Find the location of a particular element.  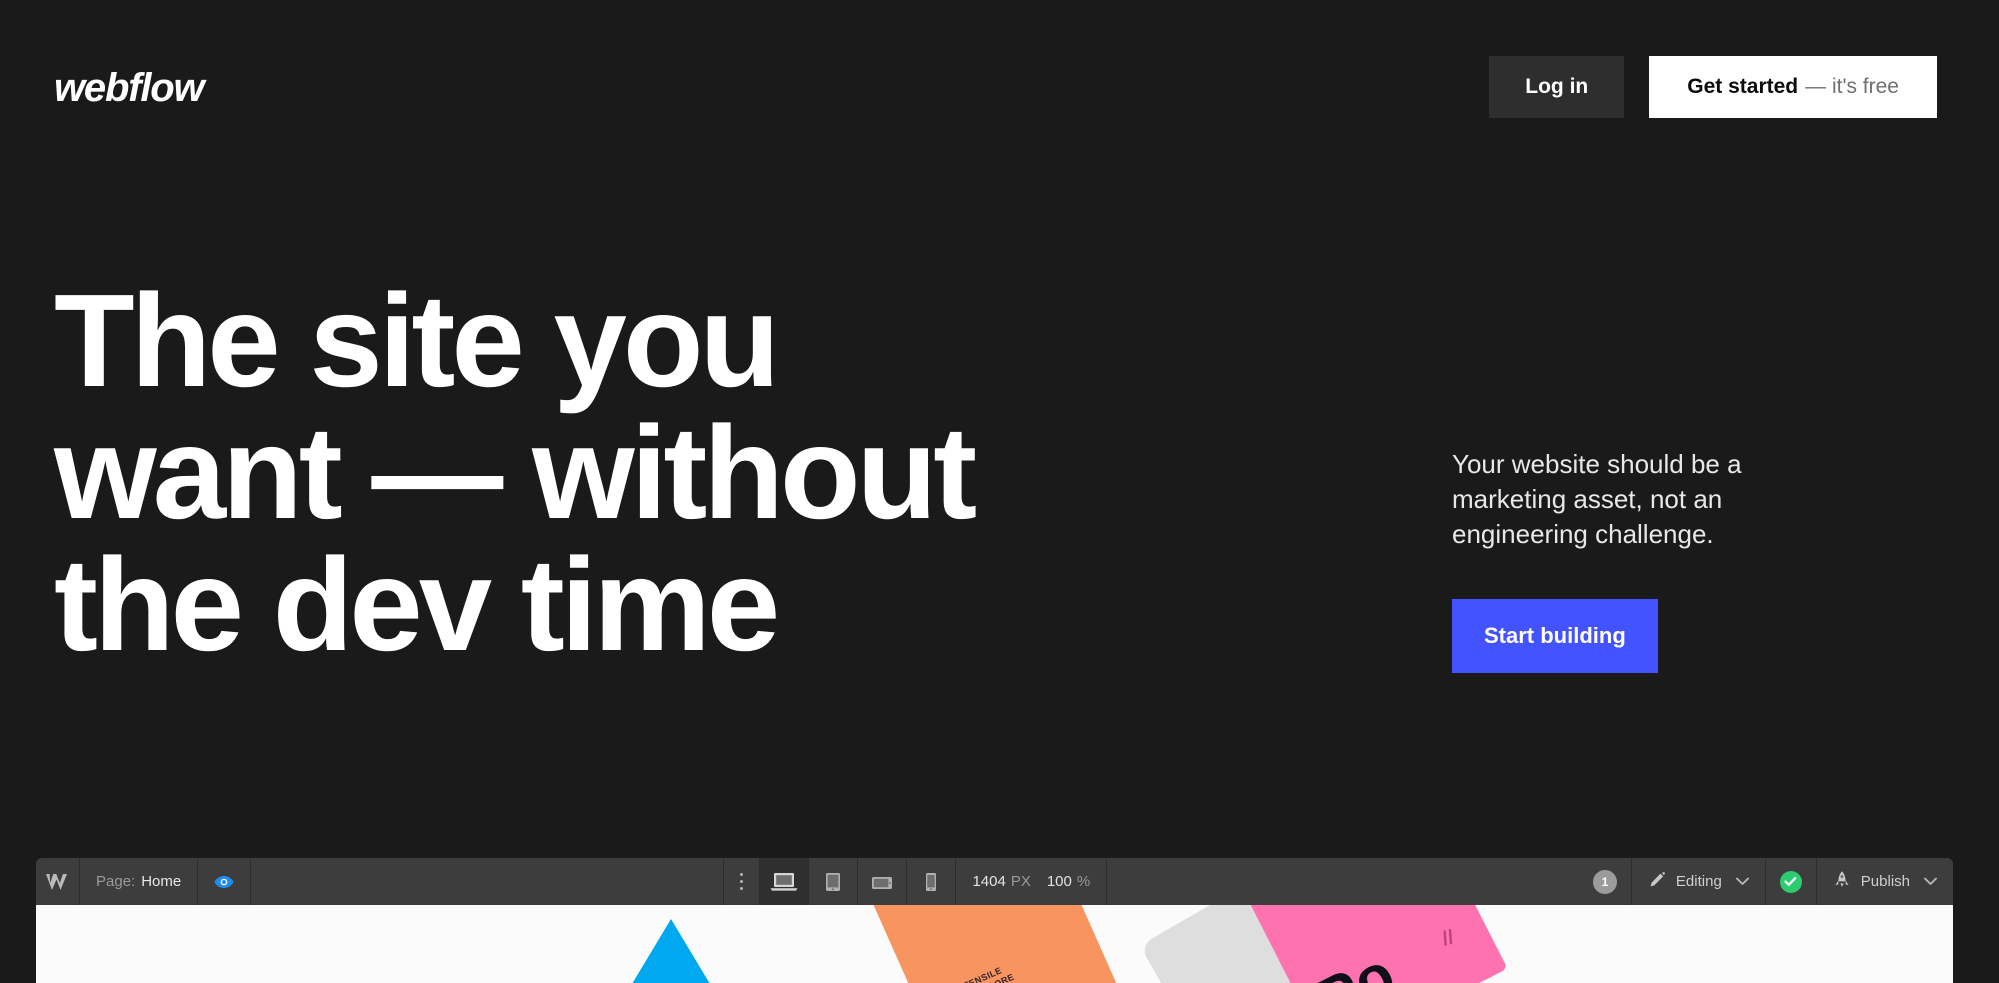

avatar: 1 is located at coordinates (1604, 881).